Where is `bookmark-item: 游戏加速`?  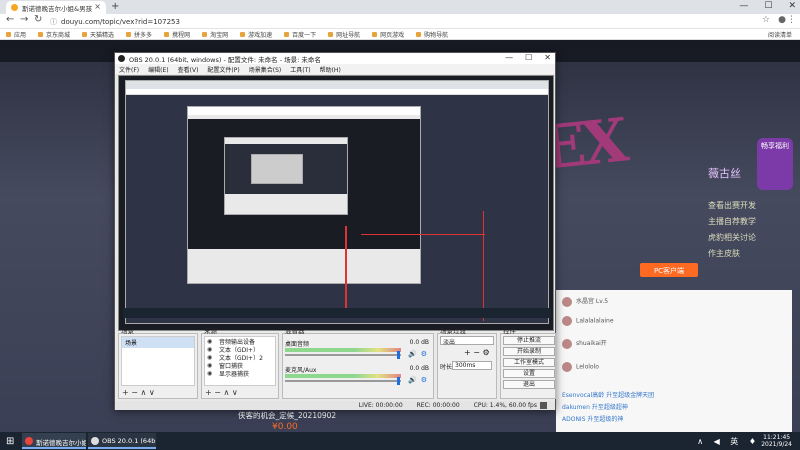 bookmark-item: 游戏加速 is located at coordinates (256, 34).